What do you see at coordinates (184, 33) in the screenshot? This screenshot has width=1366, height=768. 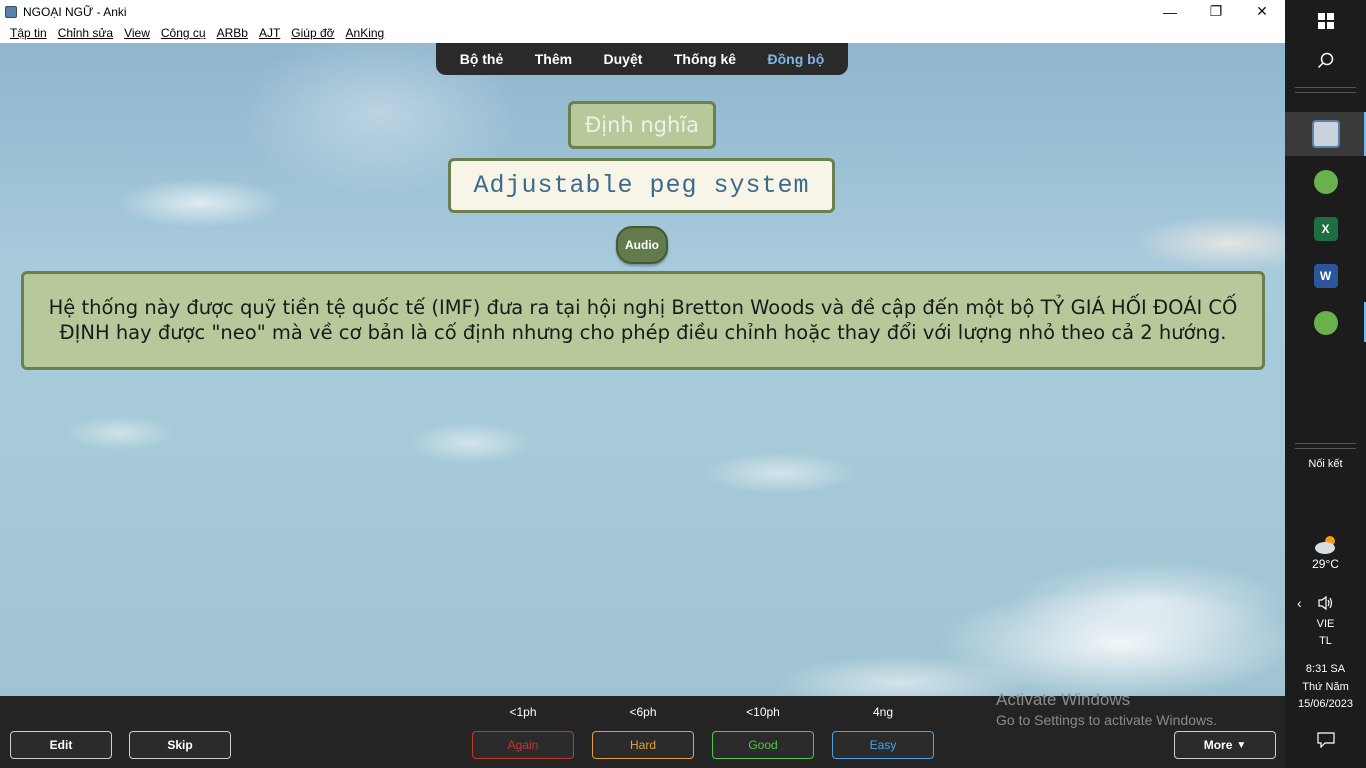 I see `menu-tools: Công cụ` at bounding box center [184, 33].